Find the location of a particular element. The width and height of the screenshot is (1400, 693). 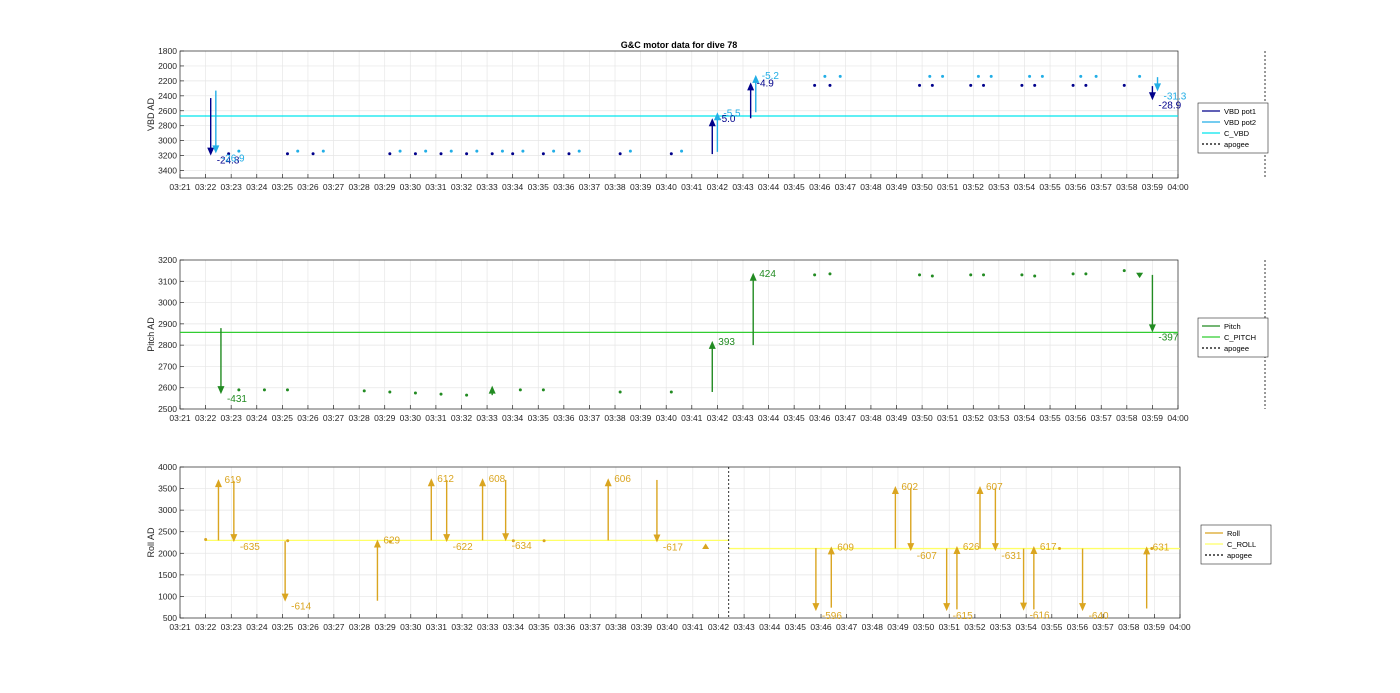

annotation-label: 619 is located at coordinates (232, 480).